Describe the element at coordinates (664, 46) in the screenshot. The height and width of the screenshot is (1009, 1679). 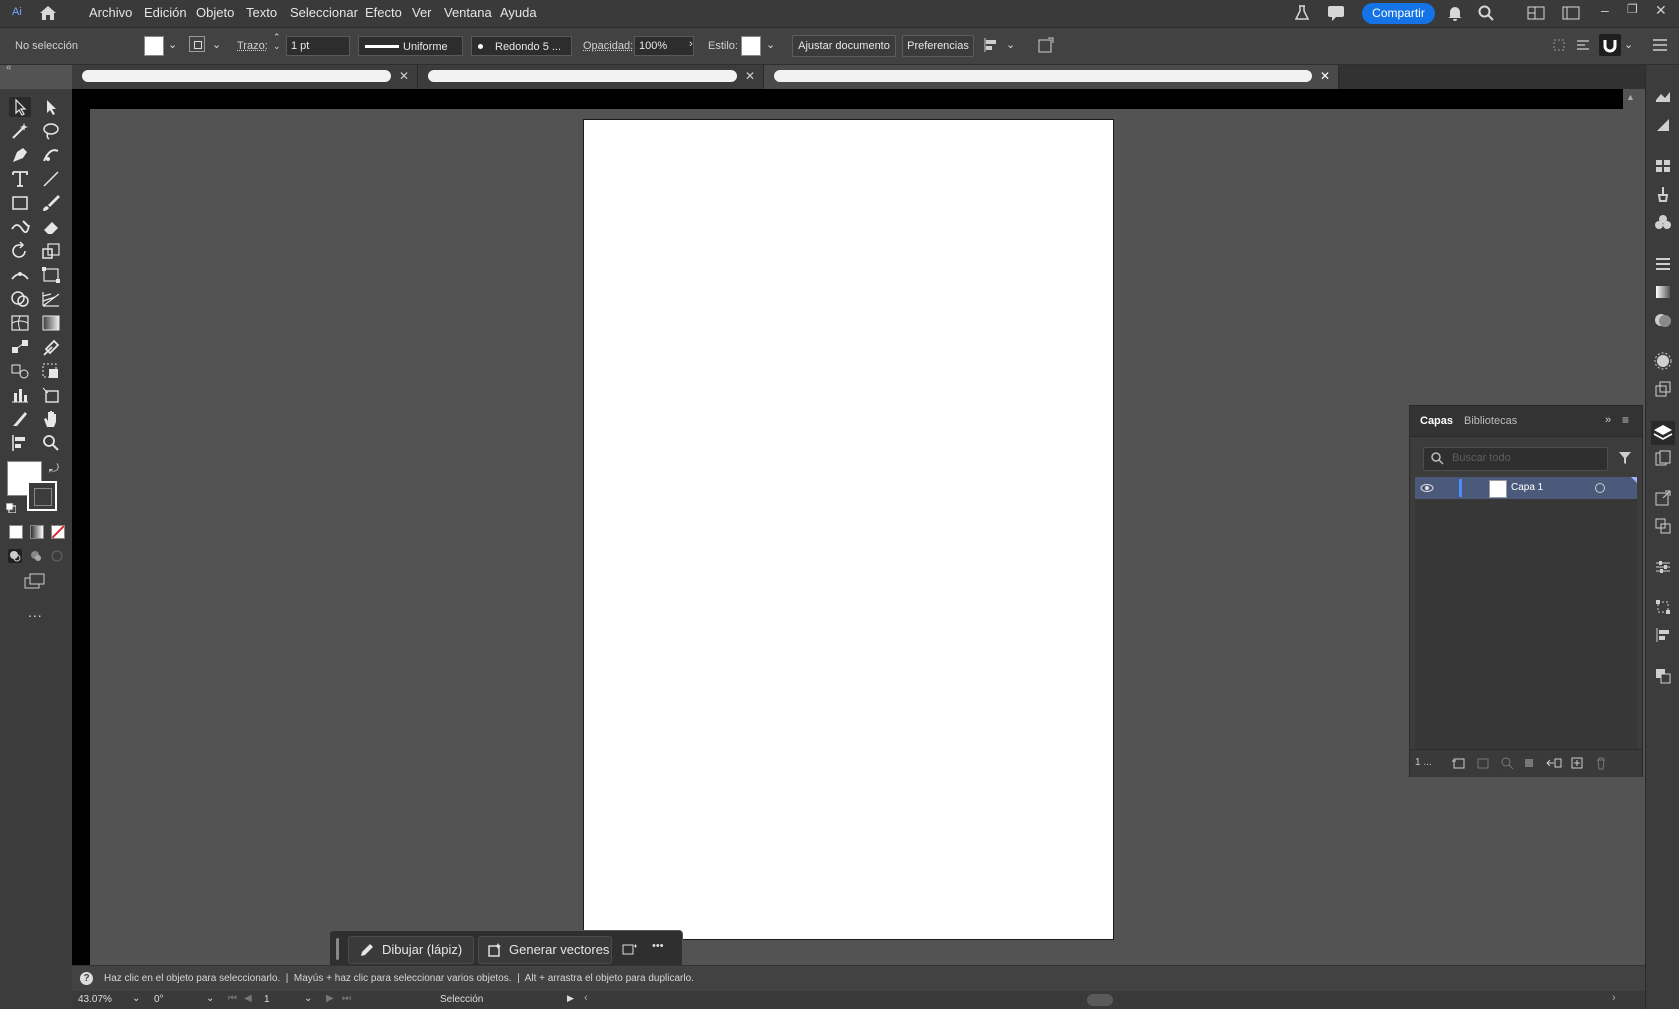
I see `opacity-input: 100%` at that location.